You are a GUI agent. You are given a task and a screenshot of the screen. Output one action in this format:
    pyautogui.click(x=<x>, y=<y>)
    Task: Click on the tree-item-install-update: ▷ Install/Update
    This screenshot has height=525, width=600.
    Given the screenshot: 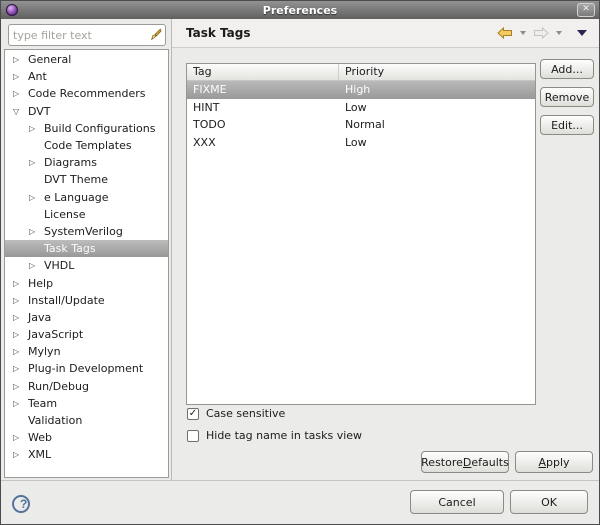 What is the action you would take?
    pyautogui.click(x=86, y=300)
    